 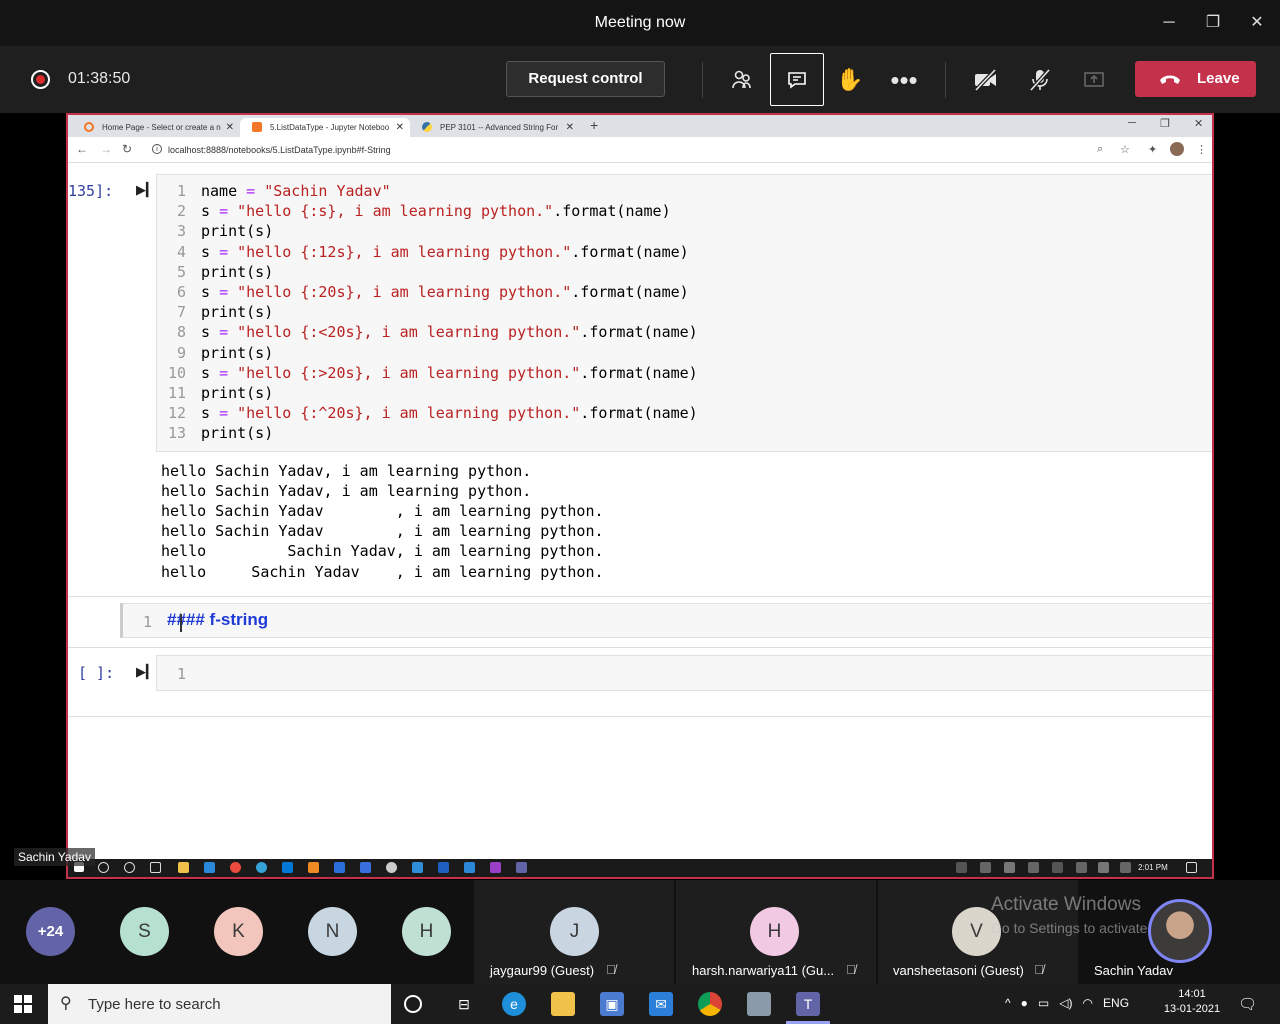 What do you see at coordinates (103, 867) in the screenshot?
I see `remote-search-icon` at bounding box center [103, 867].